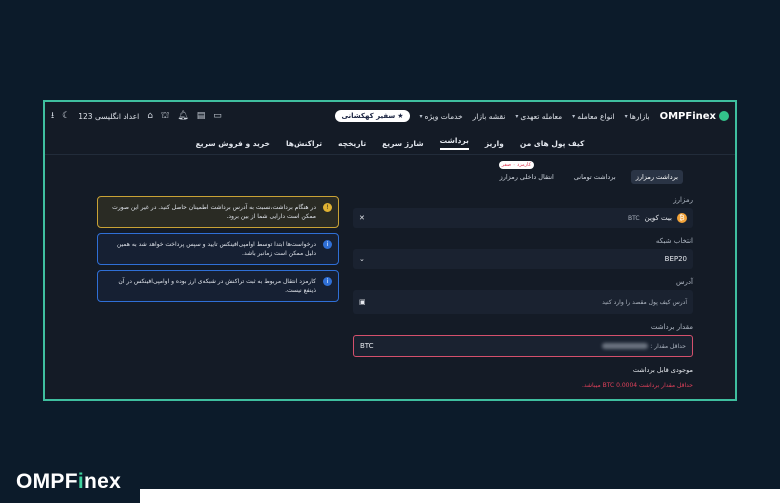 The width and height of the screenshot is (780, 503). I want to click on subnav-withdraw: برداشت, so click(454, 143).